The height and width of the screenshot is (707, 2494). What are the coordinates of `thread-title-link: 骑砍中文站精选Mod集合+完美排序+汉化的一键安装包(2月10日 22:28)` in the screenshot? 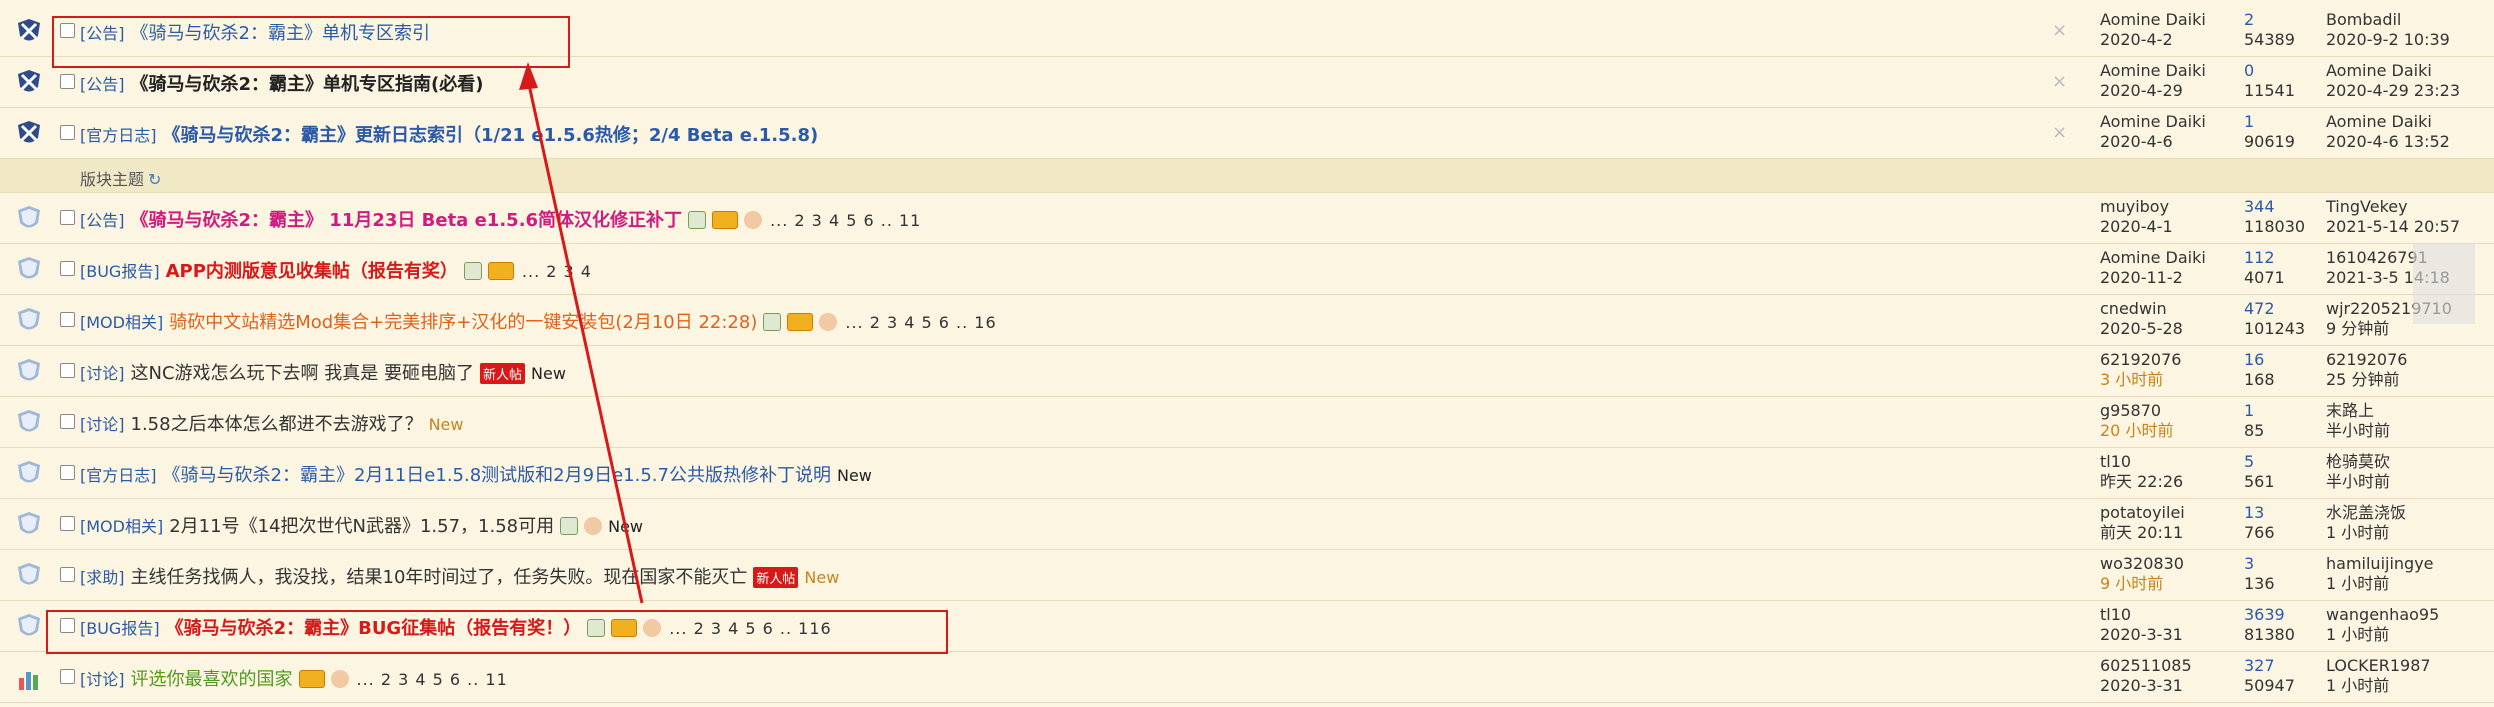 It's located at (463, 322).